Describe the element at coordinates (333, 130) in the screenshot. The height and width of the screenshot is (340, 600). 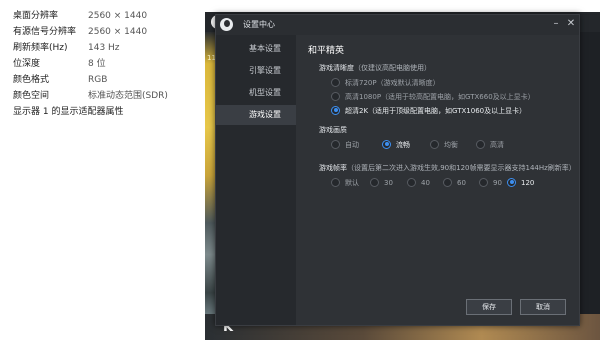
I see `quality-section-label: 游戏画质` at that location.